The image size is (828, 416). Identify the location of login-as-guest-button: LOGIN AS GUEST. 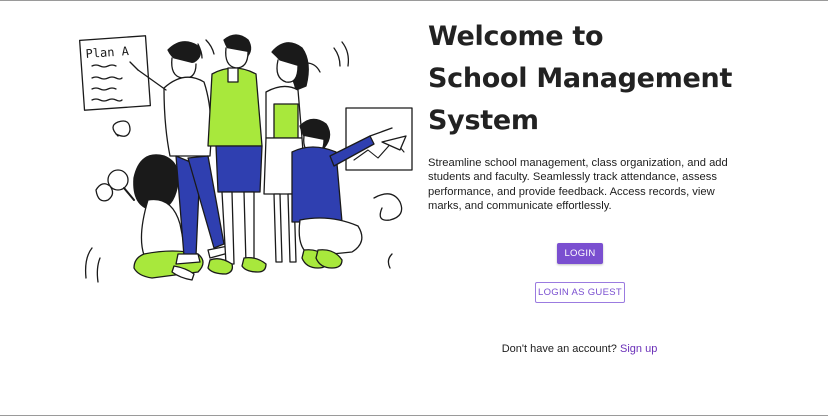
(580, 292).